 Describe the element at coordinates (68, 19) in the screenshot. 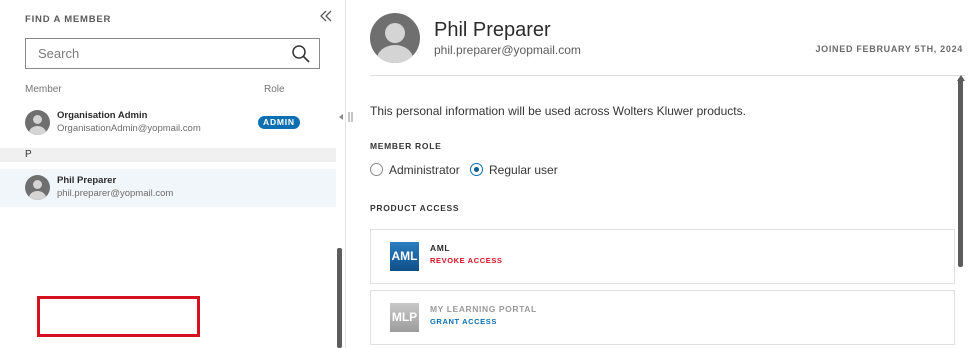

I see `find-member-title: FIND A MEMBER` at that location.